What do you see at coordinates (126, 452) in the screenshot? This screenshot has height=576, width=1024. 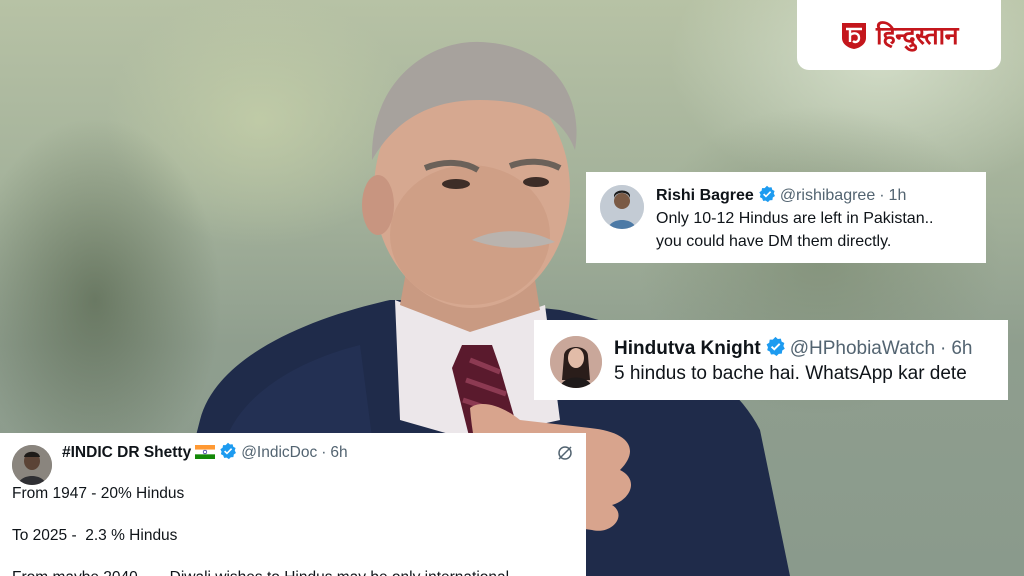 I see `author-name: #INDIC DR Shetty` at bounding box center [126, 452].